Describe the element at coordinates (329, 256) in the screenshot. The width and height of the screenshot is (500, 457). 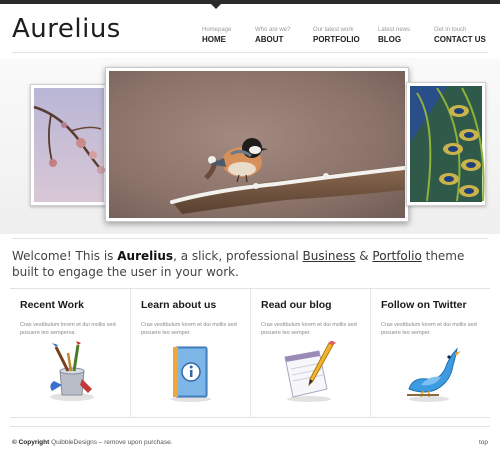
I see `business-link: Business` at that location.